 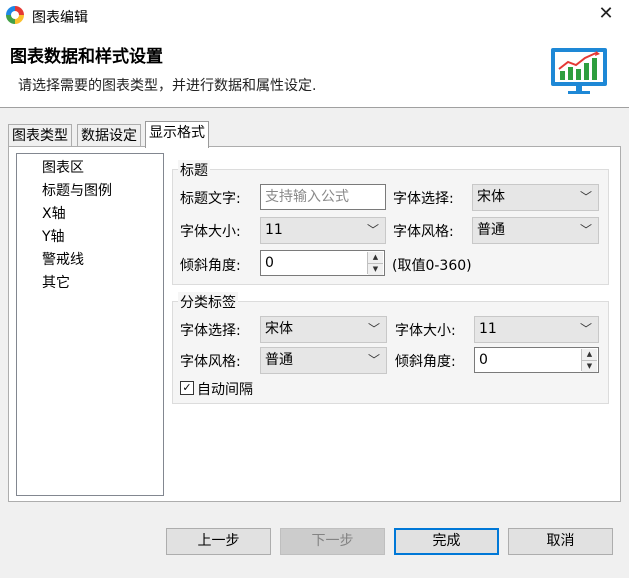 What do you see at coordinates (167, 86) in the screenshot?
I see `header-description: 请选择需要的图表类型，并进行数据和属性设定.` at bounding box center [167, 86].